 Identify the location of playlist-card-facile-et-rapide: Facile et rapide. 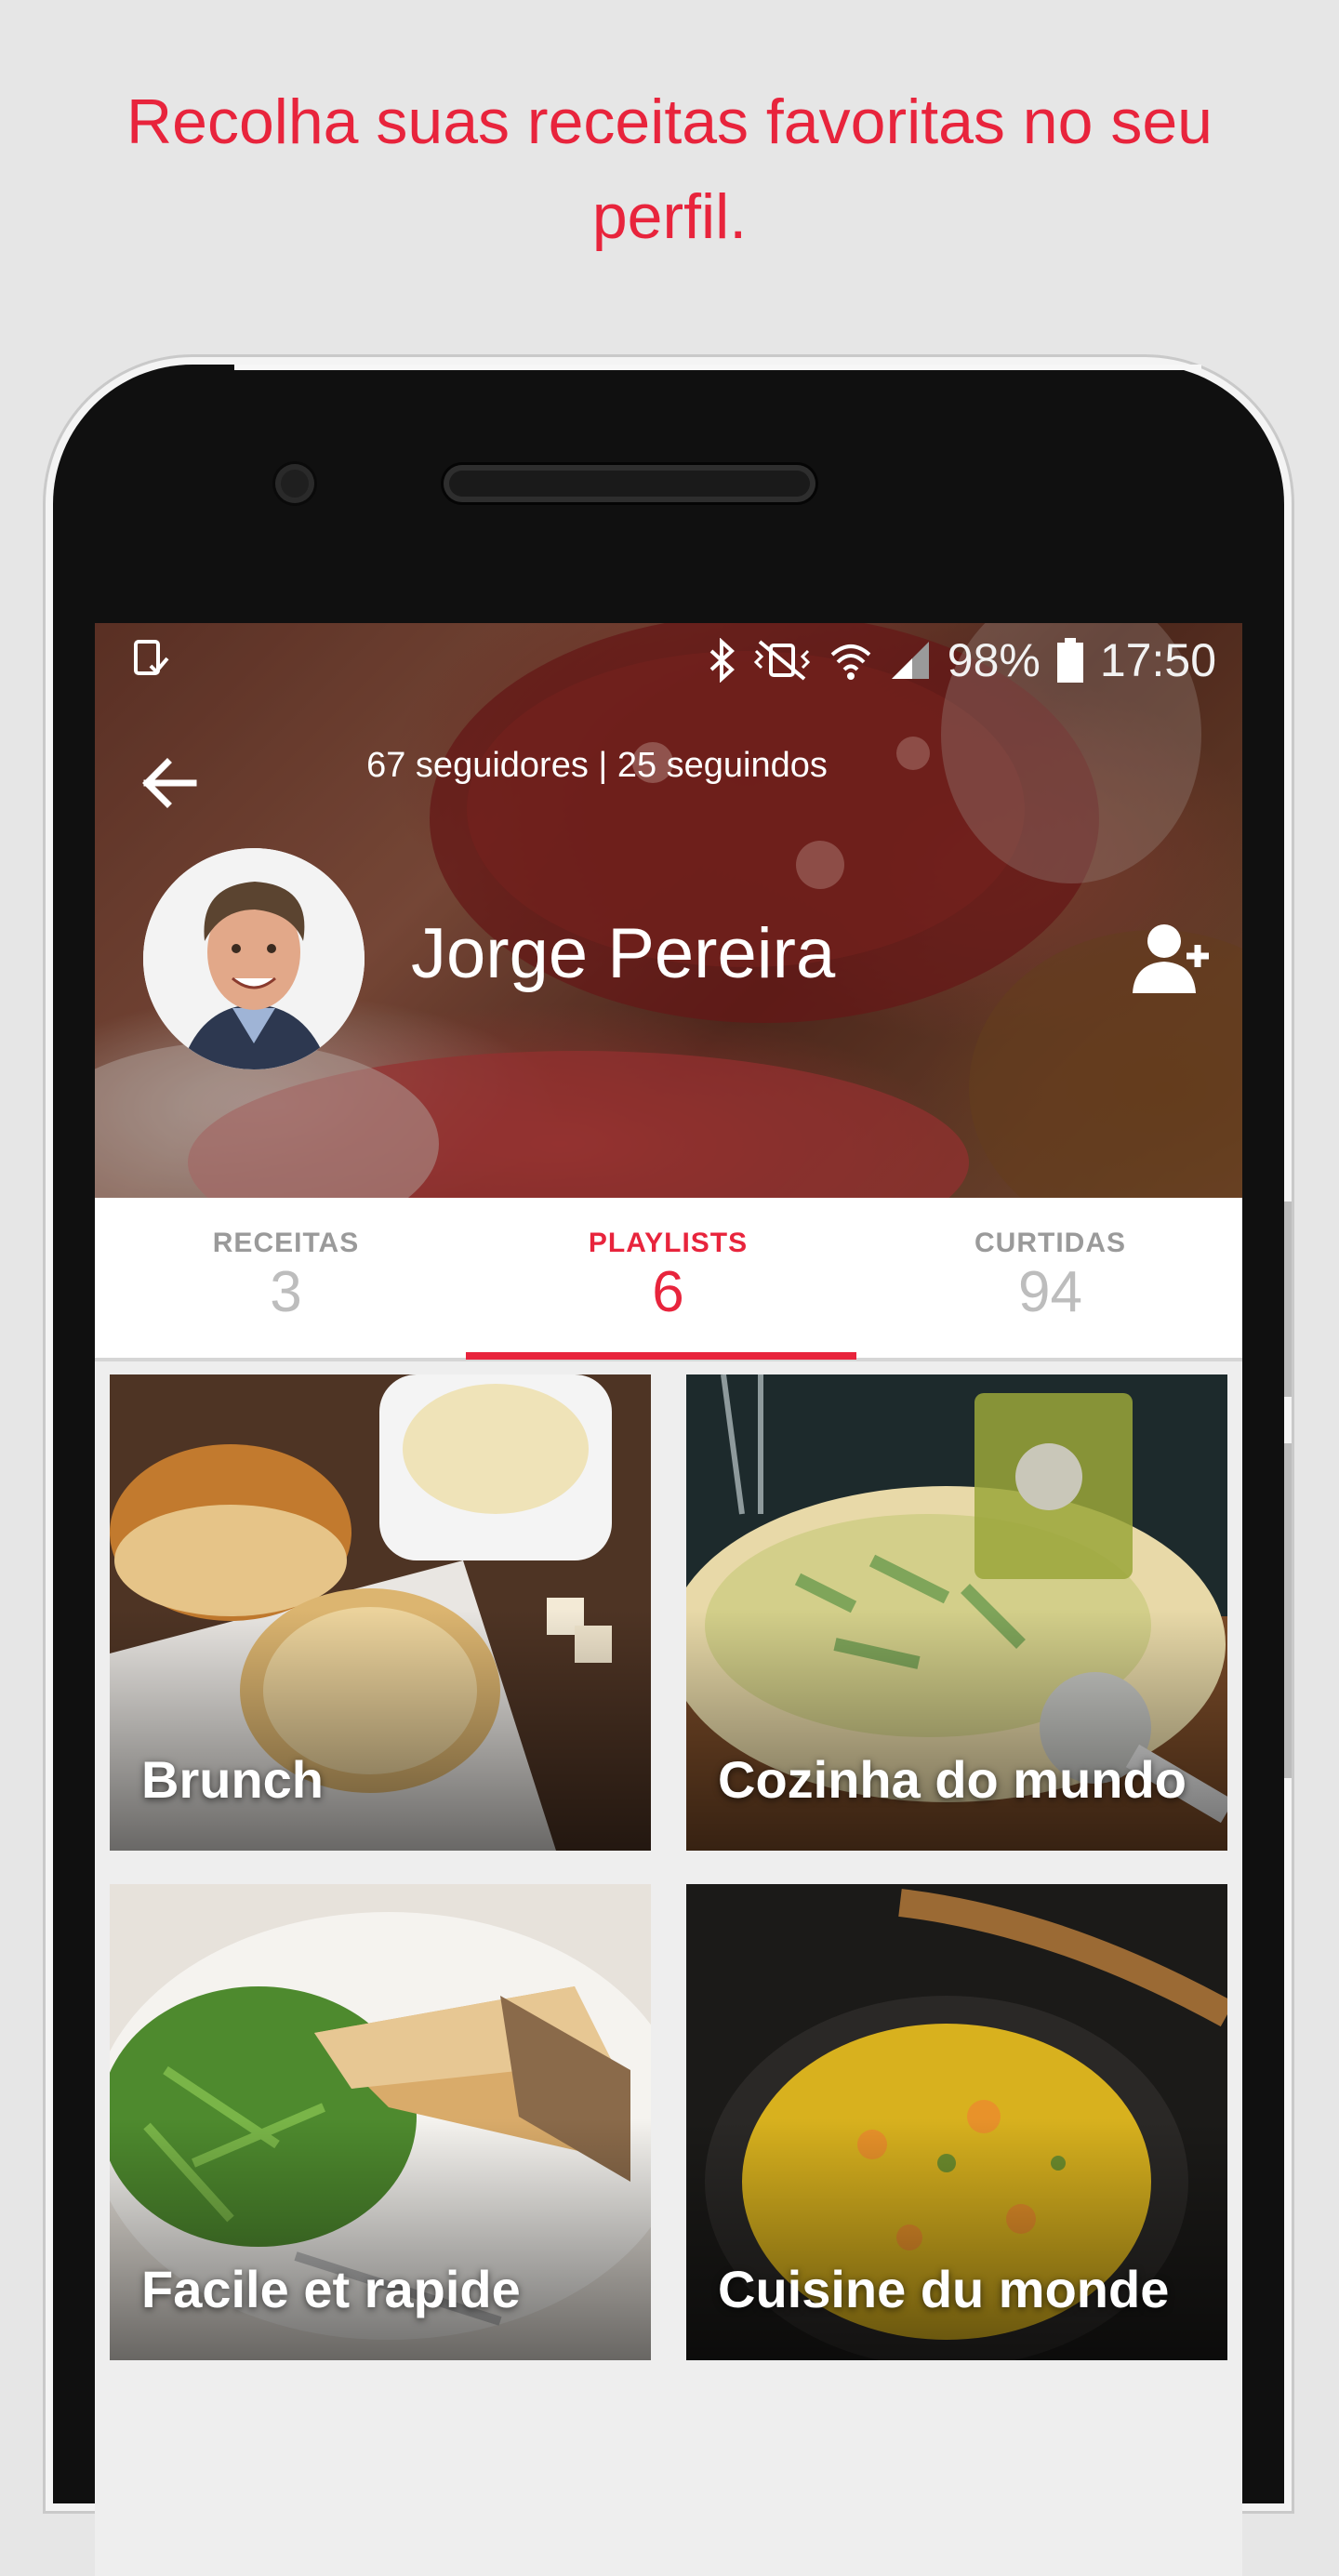
(380, 2122).